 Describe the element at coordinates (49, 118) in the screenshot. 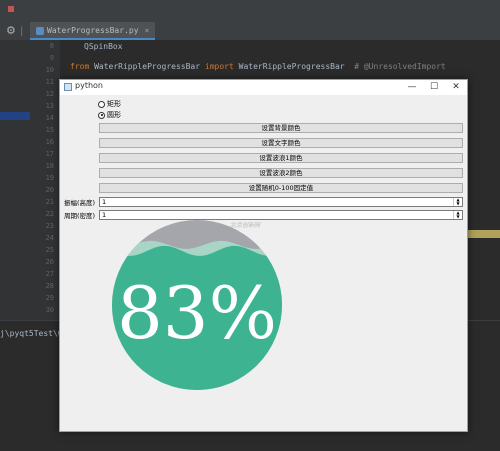

I see `line-number: 14` at that location.